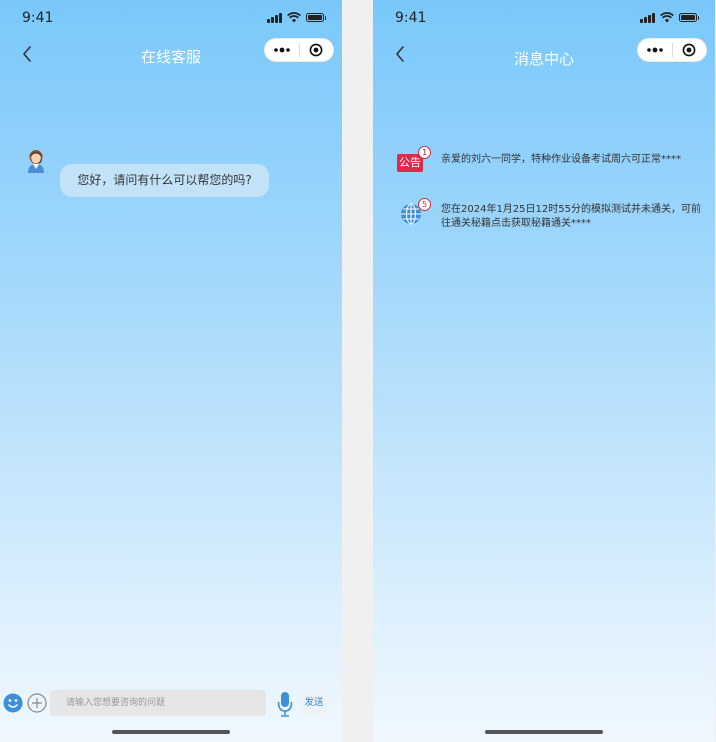 Image resolution: width=716 pixels, height=742 pixels. What do you see at coordinates (36, 161) in the screenshot?
I see `agent-avatar-icon` at bounding box center [36, 161].